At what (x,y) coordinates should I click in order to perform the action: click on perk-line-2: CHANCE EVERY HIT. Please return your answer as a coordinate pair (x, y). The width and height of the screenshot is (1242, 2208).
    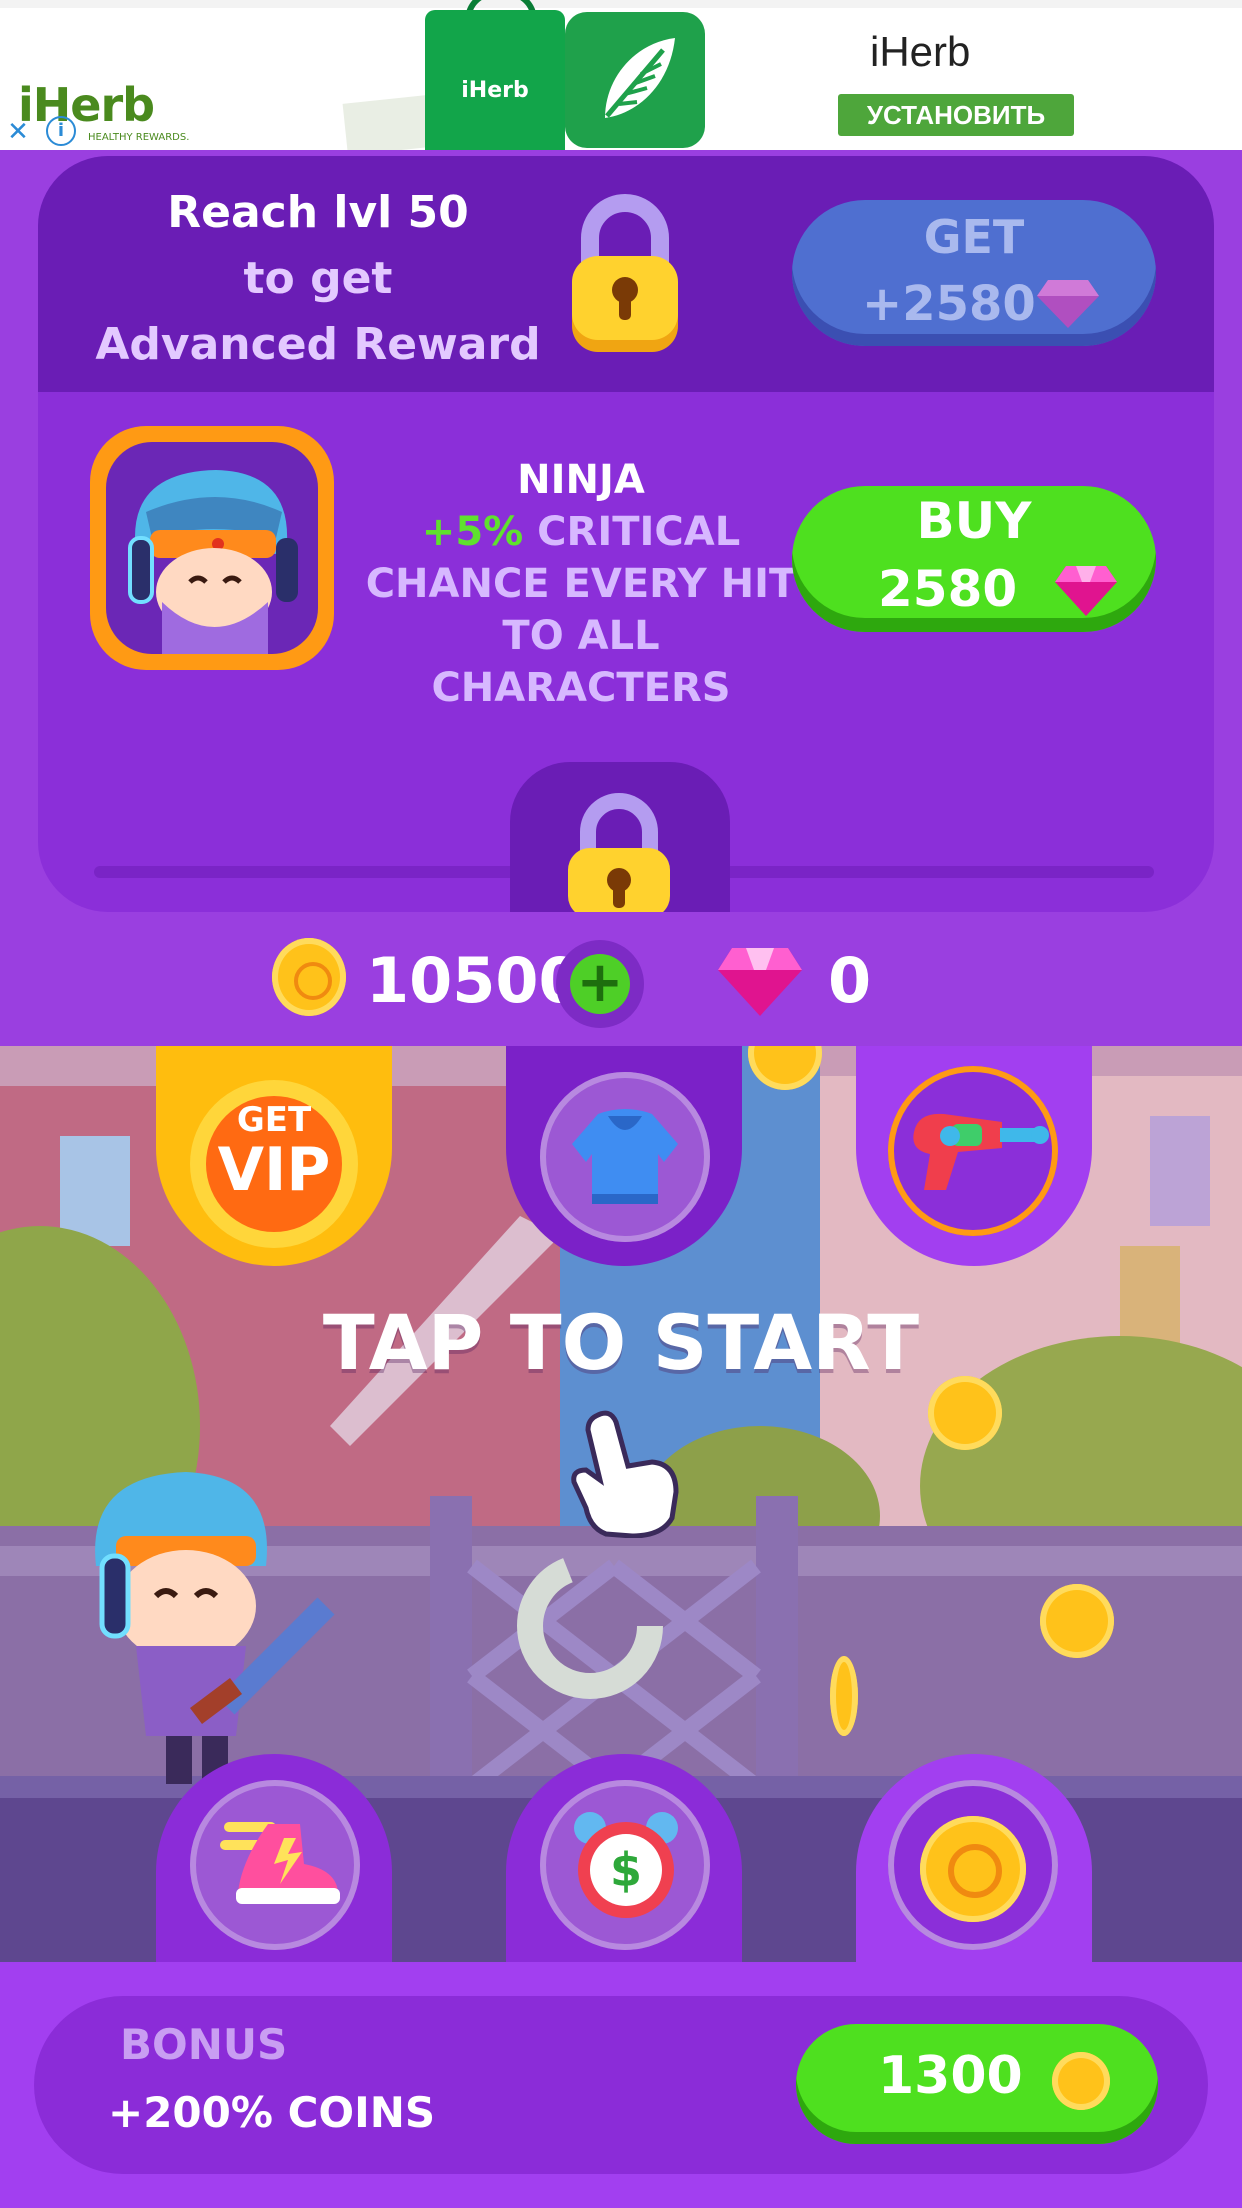
    Looking at the image, I should click on (581, 584).